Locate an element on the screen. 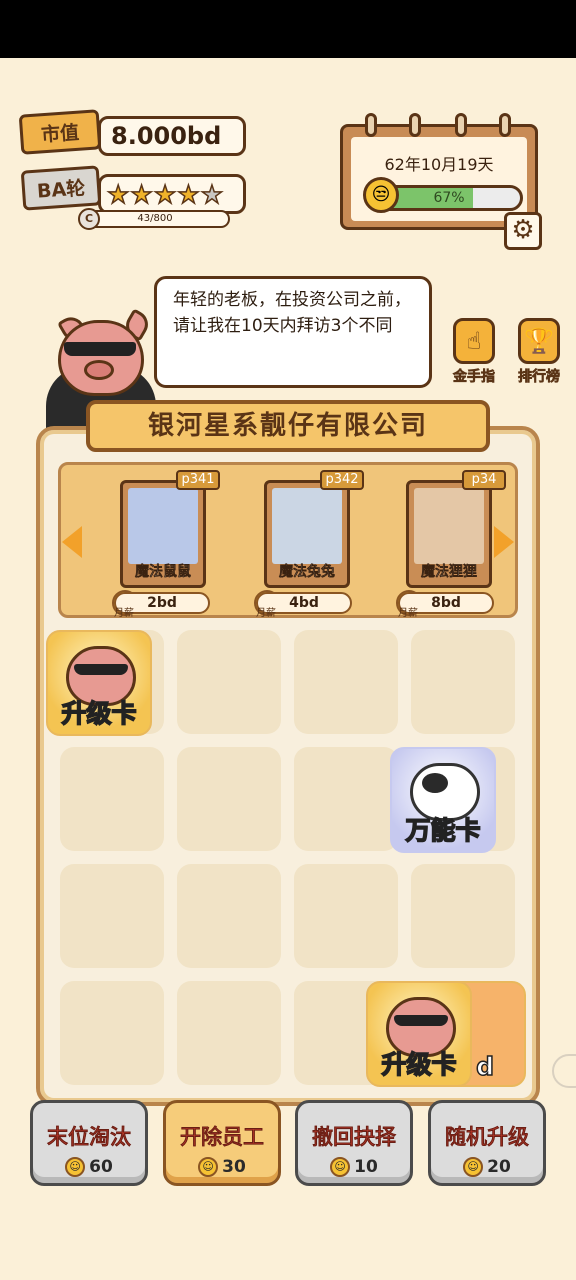 The image size is (576, 1280). shop-next-arrow-icon is located at coordinates (504, 542).